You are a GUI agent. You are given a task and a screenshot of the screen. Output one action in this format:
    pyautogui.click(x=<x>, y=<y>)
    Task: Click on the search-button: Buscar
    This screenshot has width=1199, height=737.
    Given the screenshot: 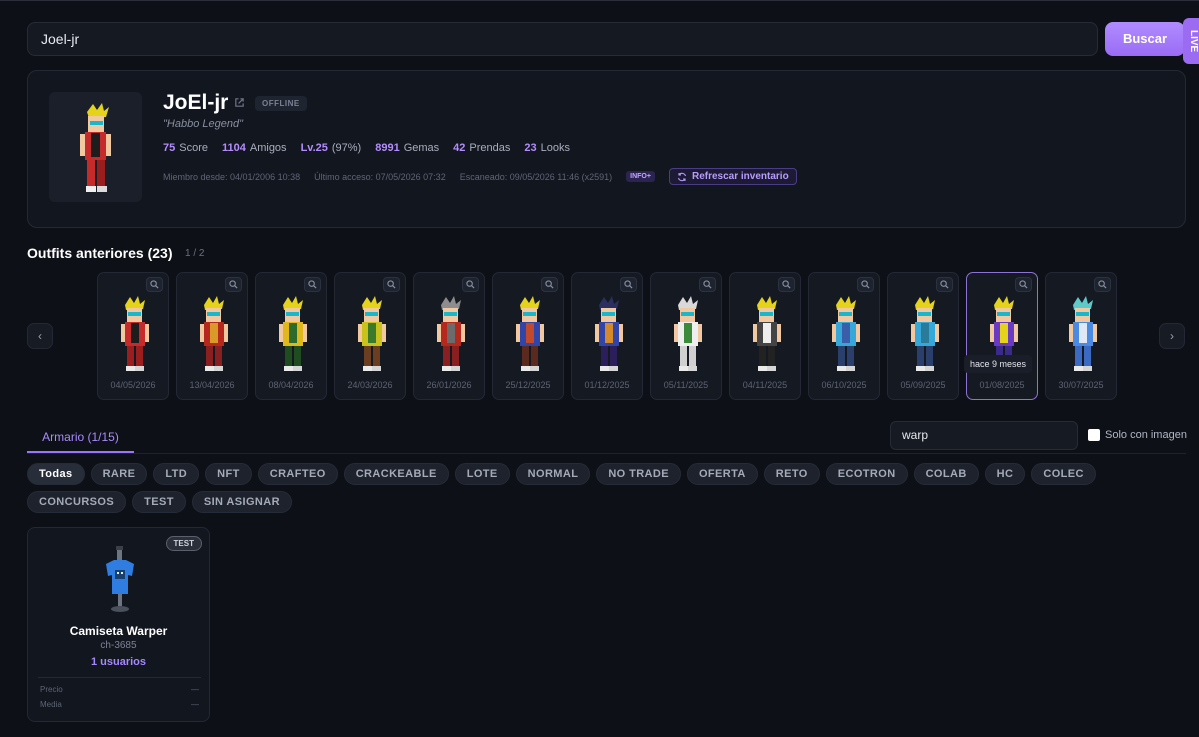 What is the action you would take?
    pyautogui.click(x=1145, y=39)
    